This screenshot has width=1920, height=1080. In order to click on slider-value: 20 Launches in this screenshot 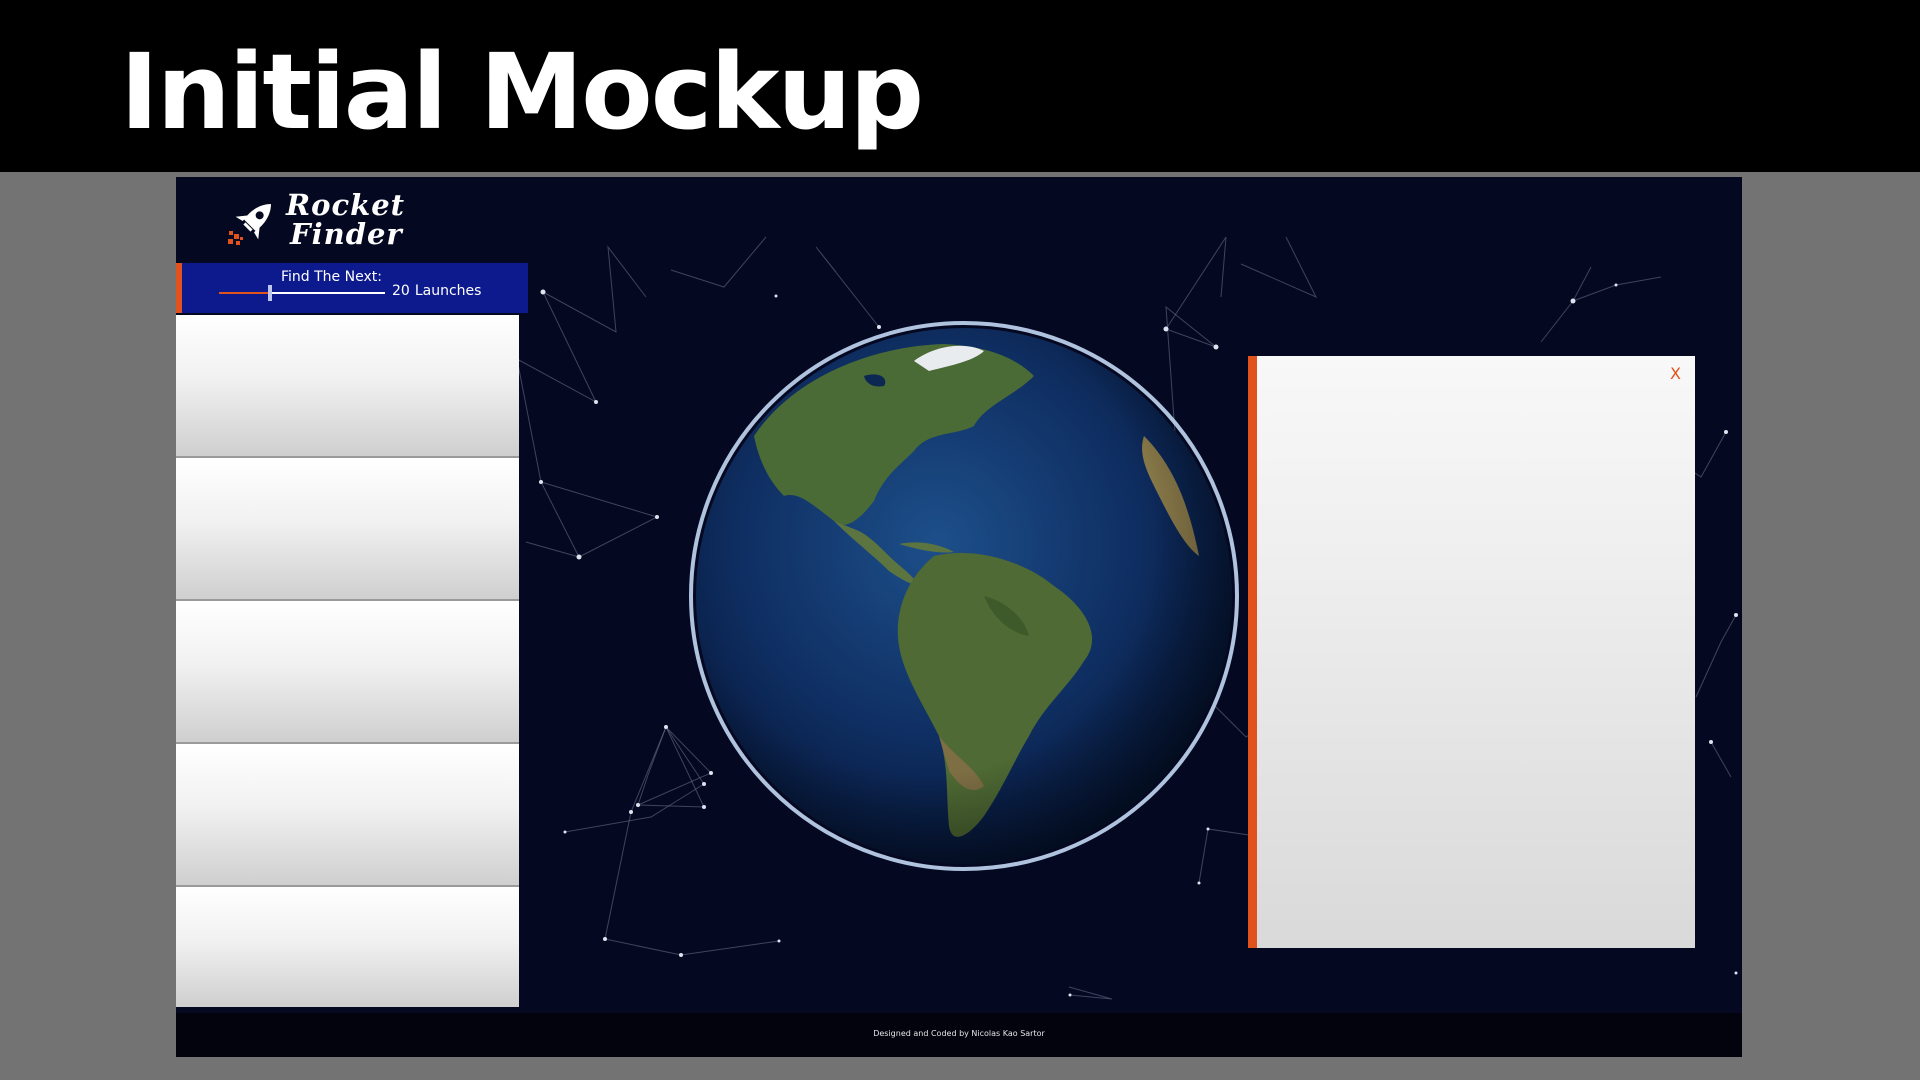, I will do `click(436, 291)`.